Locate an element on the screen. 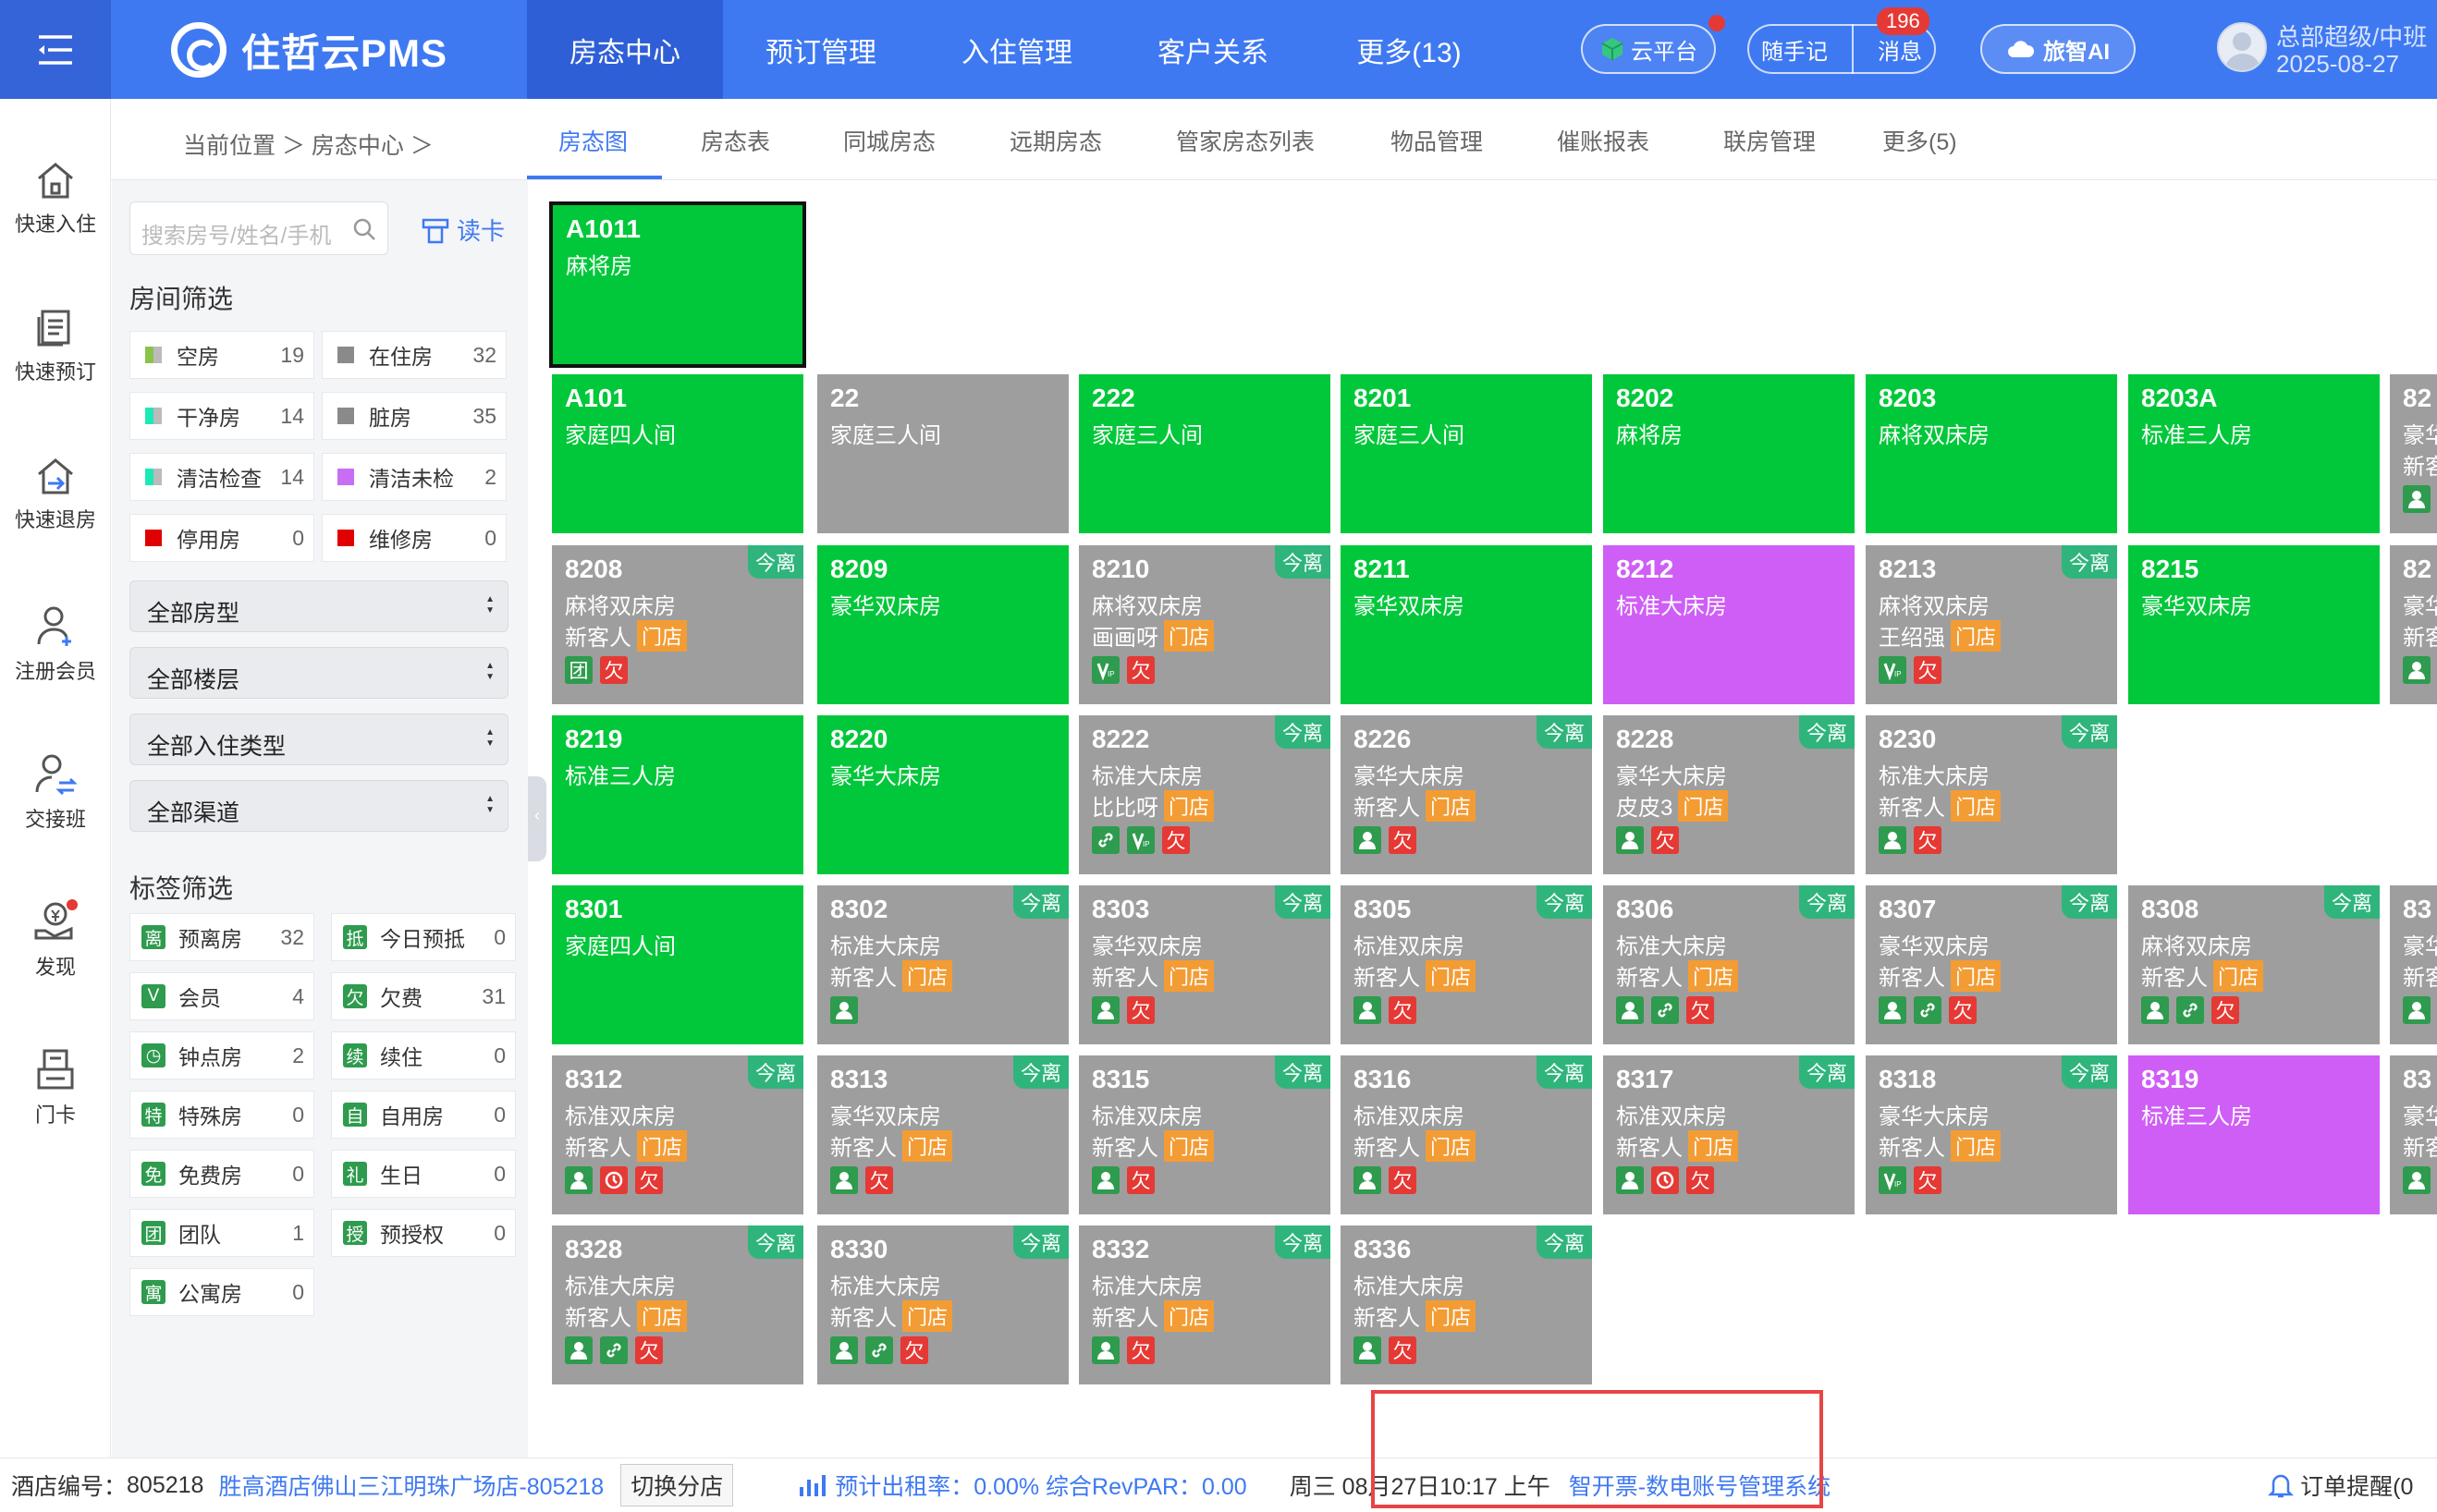  stat-clean-uninspected: 清洁未检 2 is located at coordinates (414, 477).